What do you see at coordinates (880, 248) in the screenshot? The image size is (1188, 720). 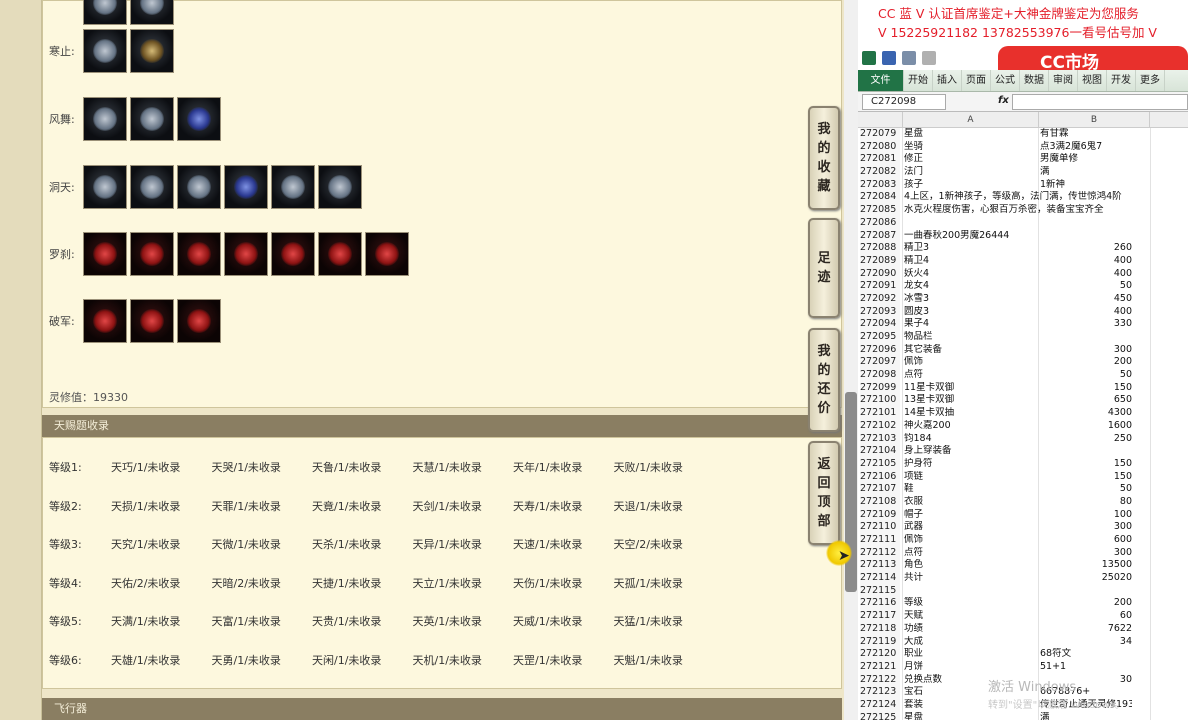 I see `row-number: 272088` at bounding box center [880, 248].